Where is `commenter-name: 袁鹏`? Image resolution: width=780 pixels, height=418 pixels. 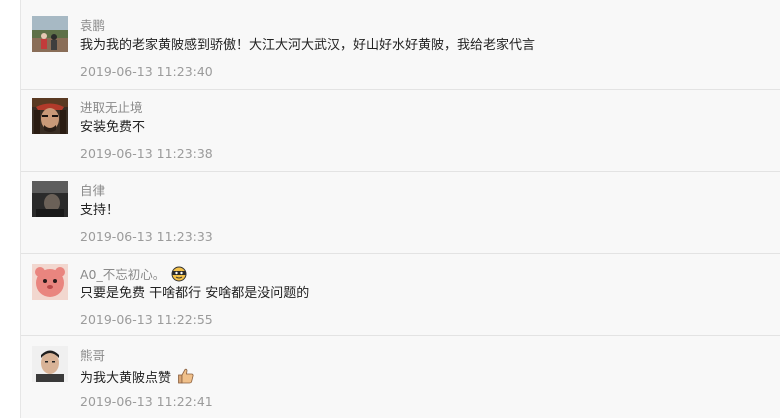
commenter-name: 袁鹏 is located at coordinates (93, 25).